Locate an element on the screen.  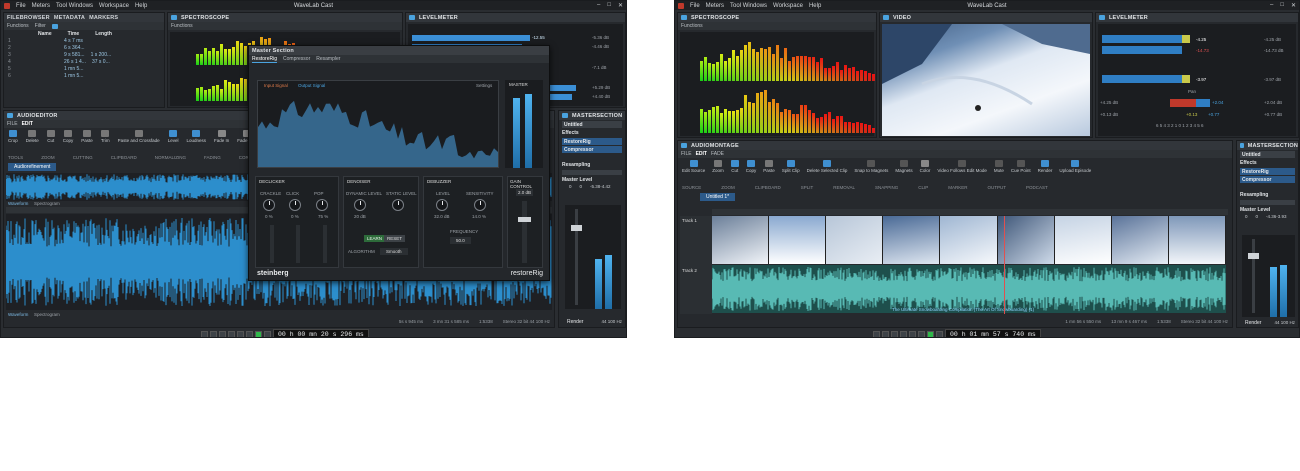
split-clip-button: Split Clip is located at coordinates (791, 166).